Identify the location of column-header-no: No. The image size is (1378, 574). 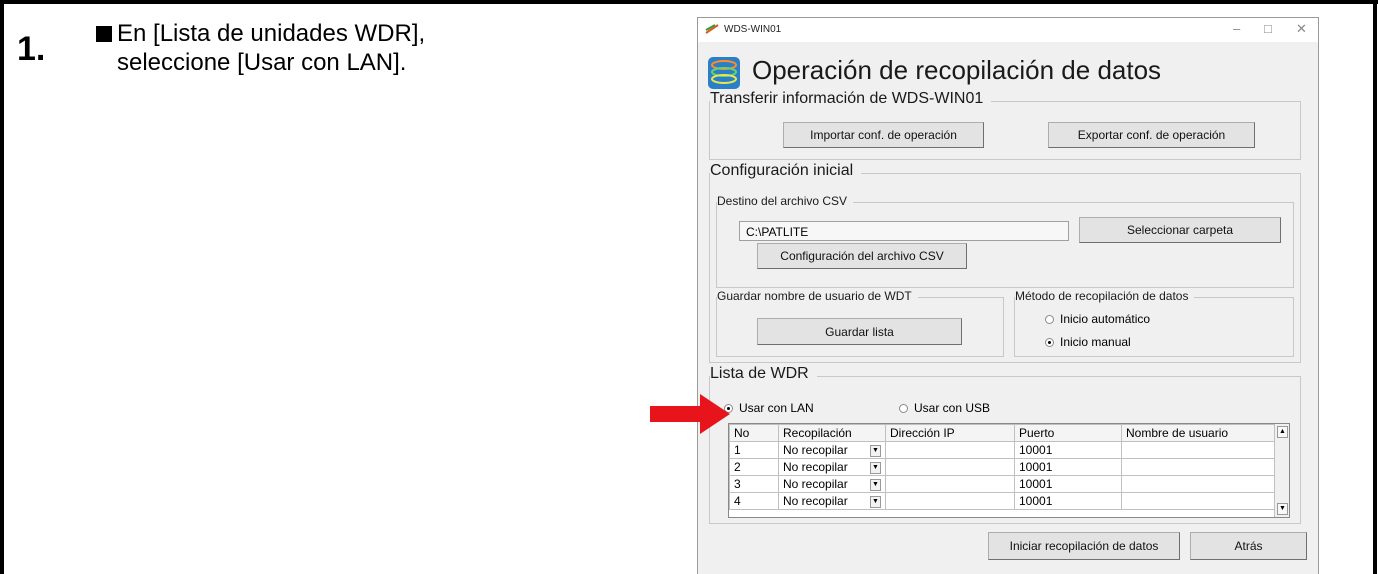
(754, 433).